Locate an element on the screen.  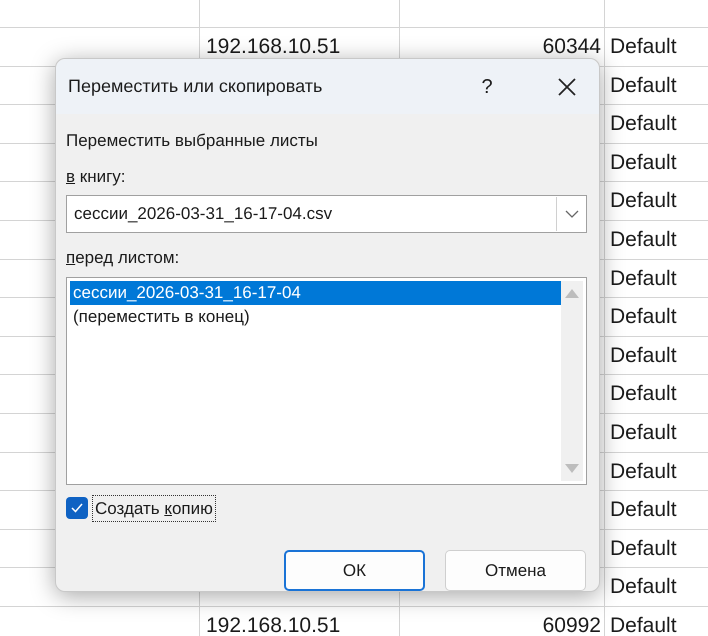
sheet-list-item: (переместить в конец) is located at coordinates (315, 316).